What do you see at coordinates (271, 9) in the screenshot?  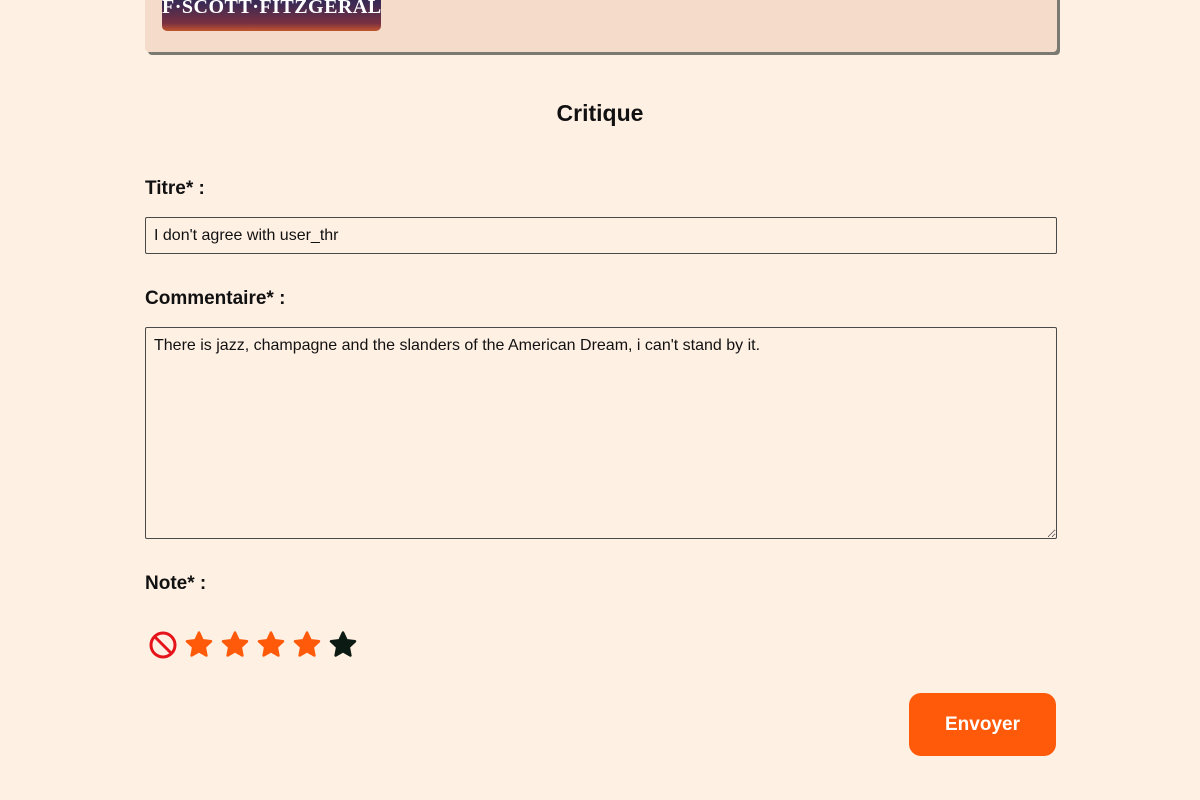 I see `book-cover-author: F·SCOTT·FITZGERALD` at bounding box center [271, 9].